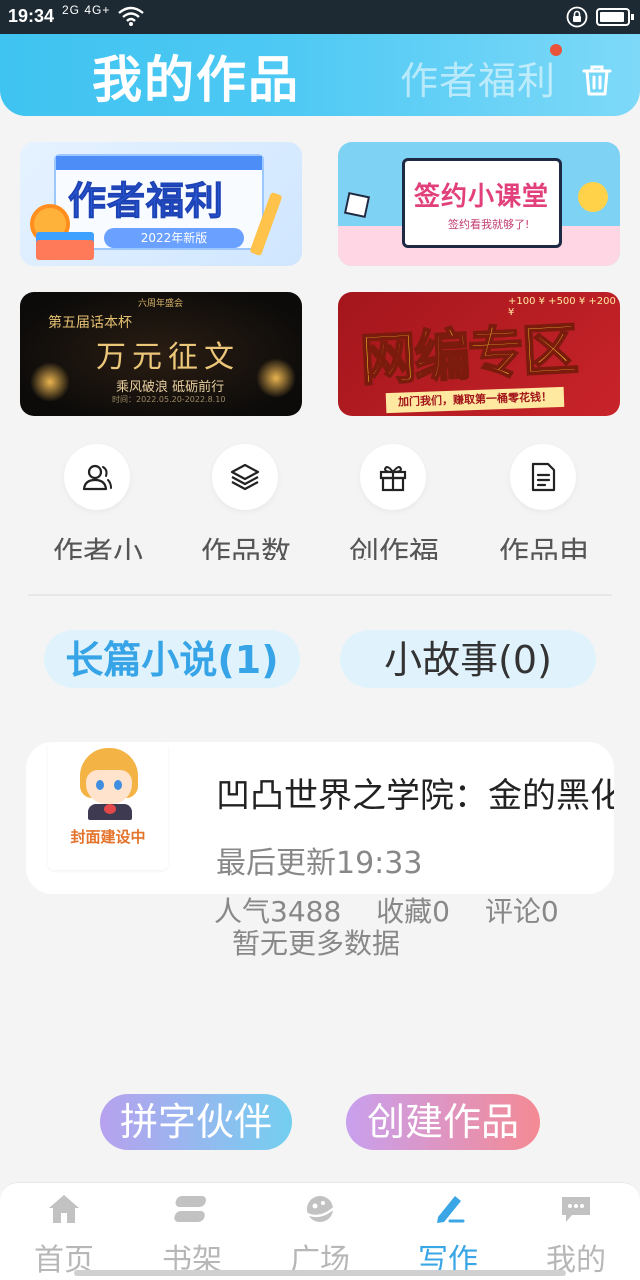 The height and width of the screenshot is (1280, 640). I want to click on banner-subtitle: 2022年新版, so click(174, 238).